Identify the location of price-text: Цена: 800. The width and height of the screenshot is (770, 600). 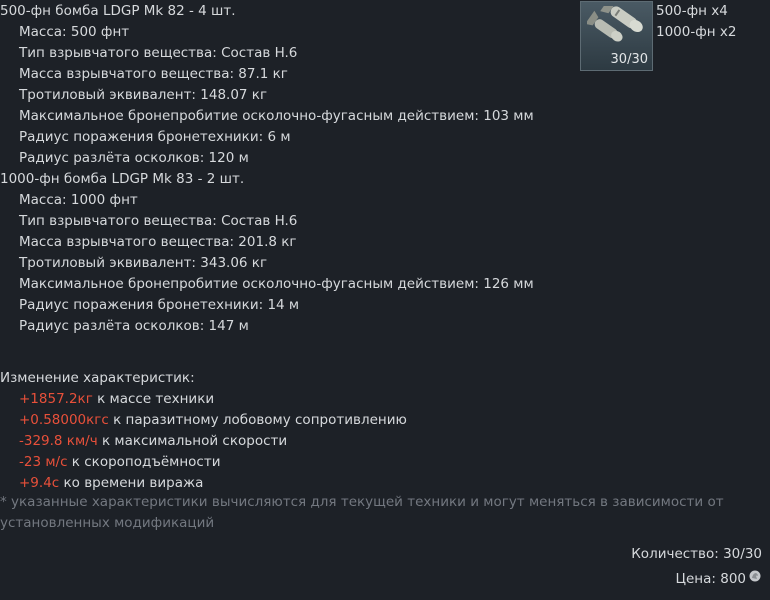
(711, 579).